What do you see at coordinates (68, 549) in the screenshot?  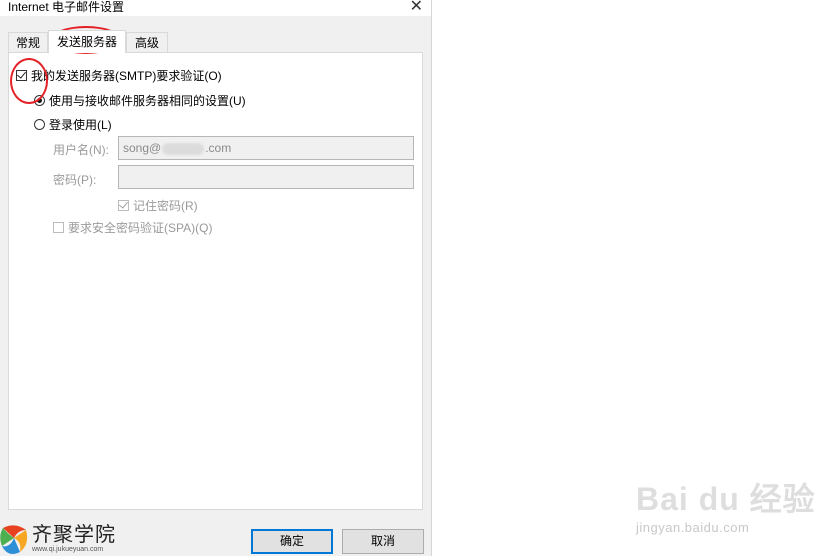 I see `logo-url: www.qi.jukueyuan.com` at bounding box center [68, 549].